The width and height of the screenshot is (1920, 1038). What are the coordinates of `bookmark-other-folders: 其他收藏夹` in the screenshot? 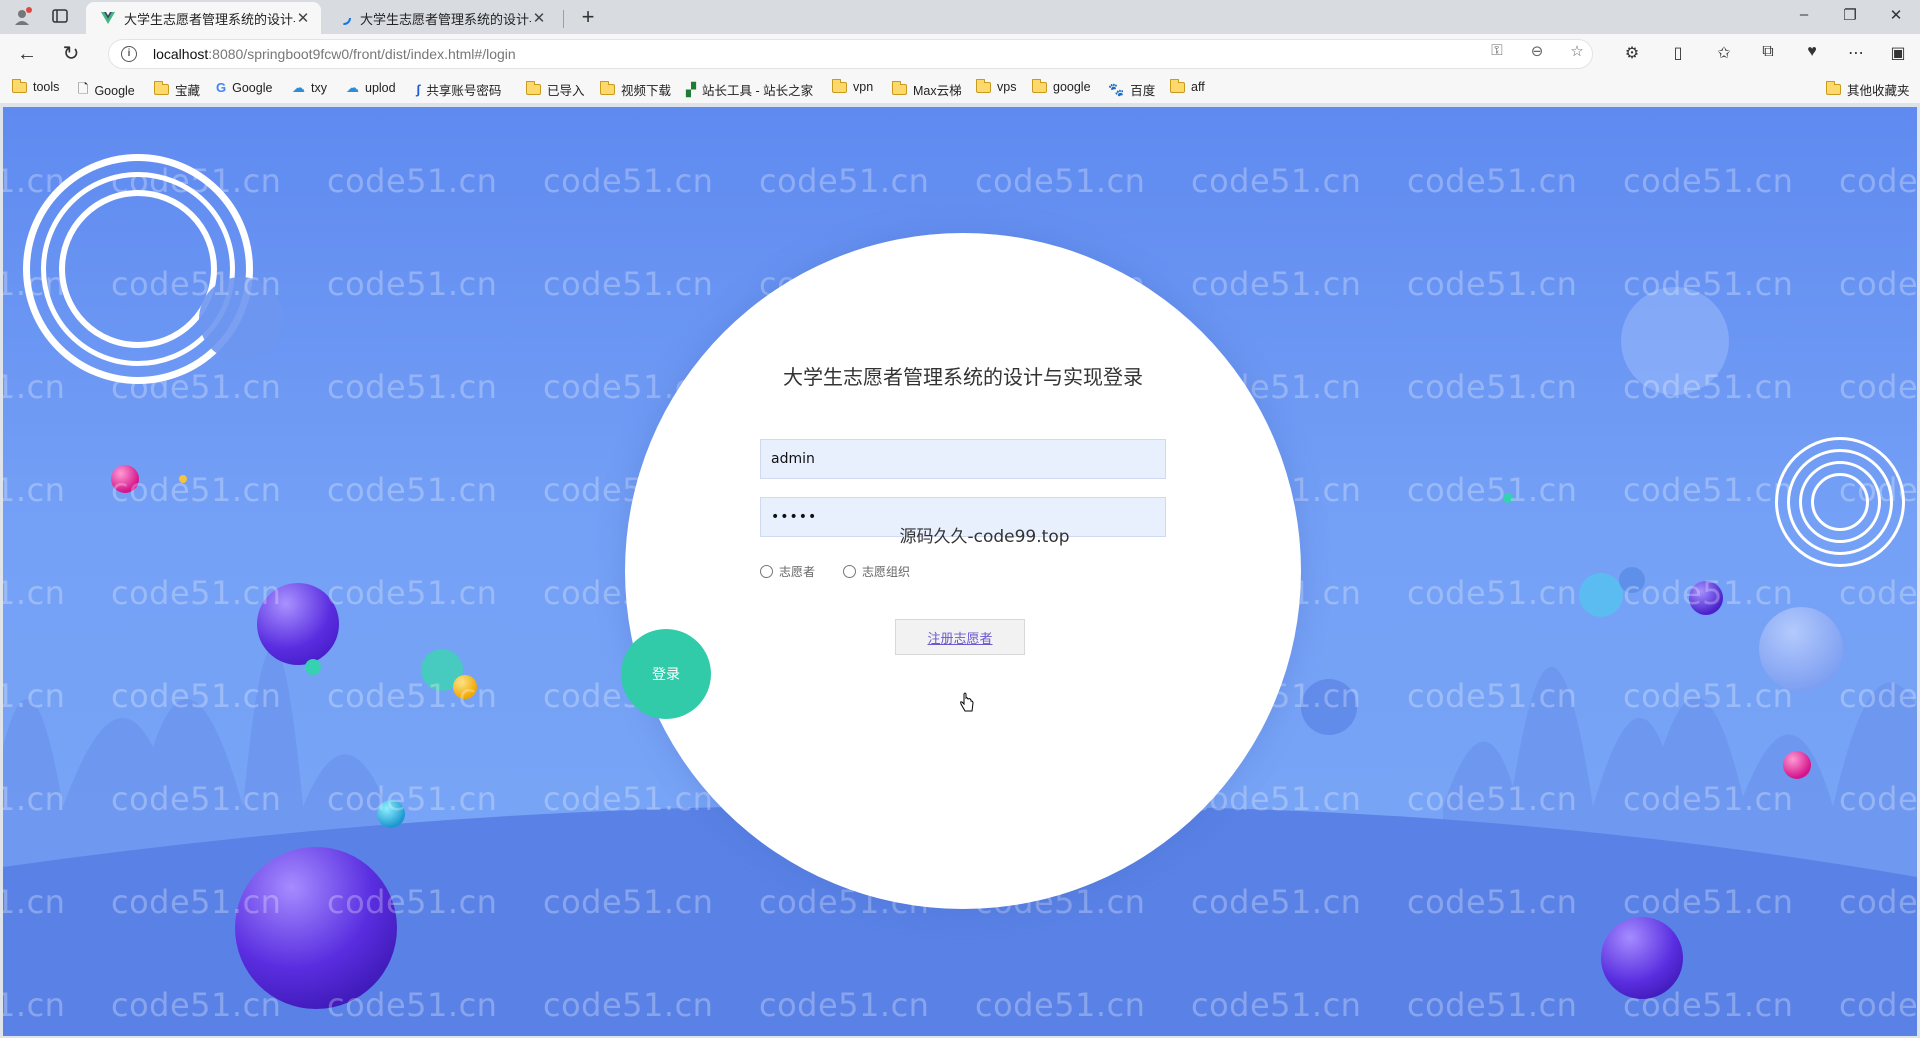 It's located at (1867, 89).